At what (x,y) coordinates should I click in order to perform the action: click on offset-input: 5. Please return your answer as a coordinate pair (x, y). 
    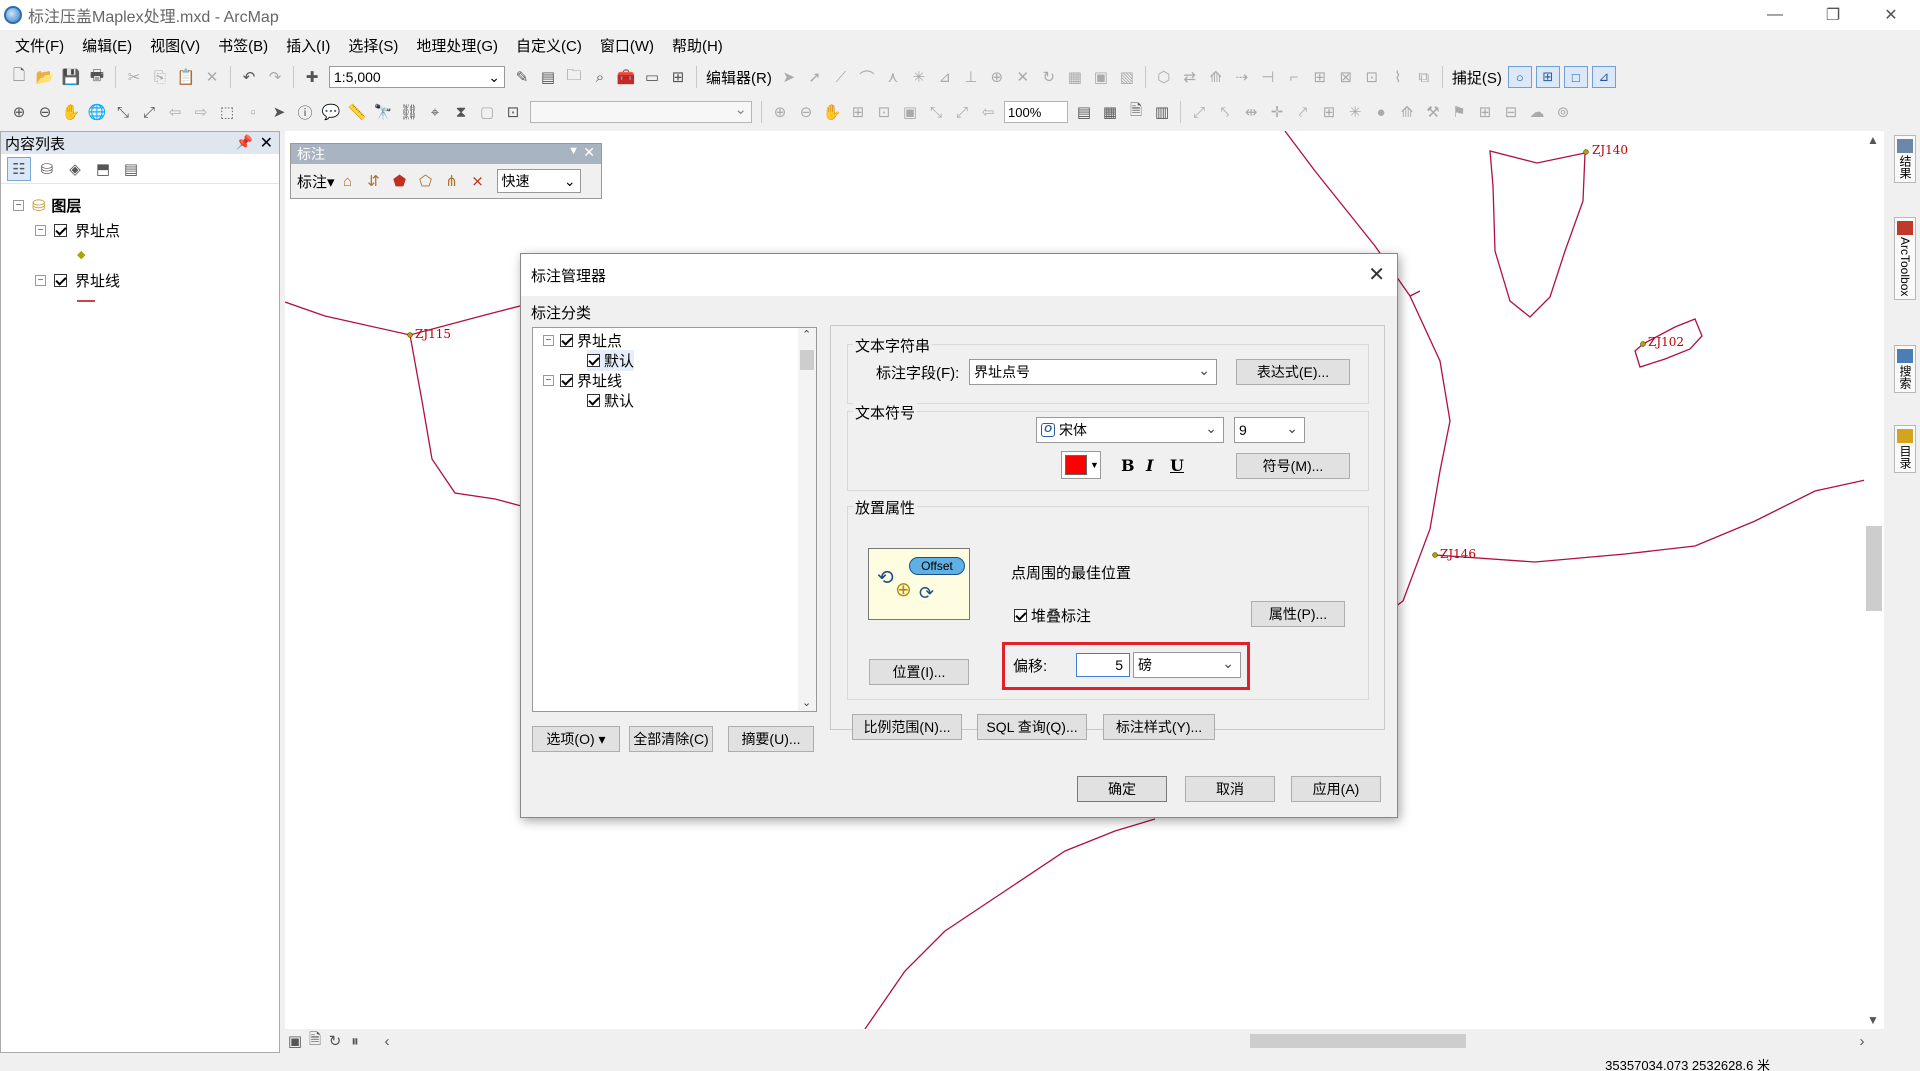
    Looking at the image, I should click on (1103, 665).